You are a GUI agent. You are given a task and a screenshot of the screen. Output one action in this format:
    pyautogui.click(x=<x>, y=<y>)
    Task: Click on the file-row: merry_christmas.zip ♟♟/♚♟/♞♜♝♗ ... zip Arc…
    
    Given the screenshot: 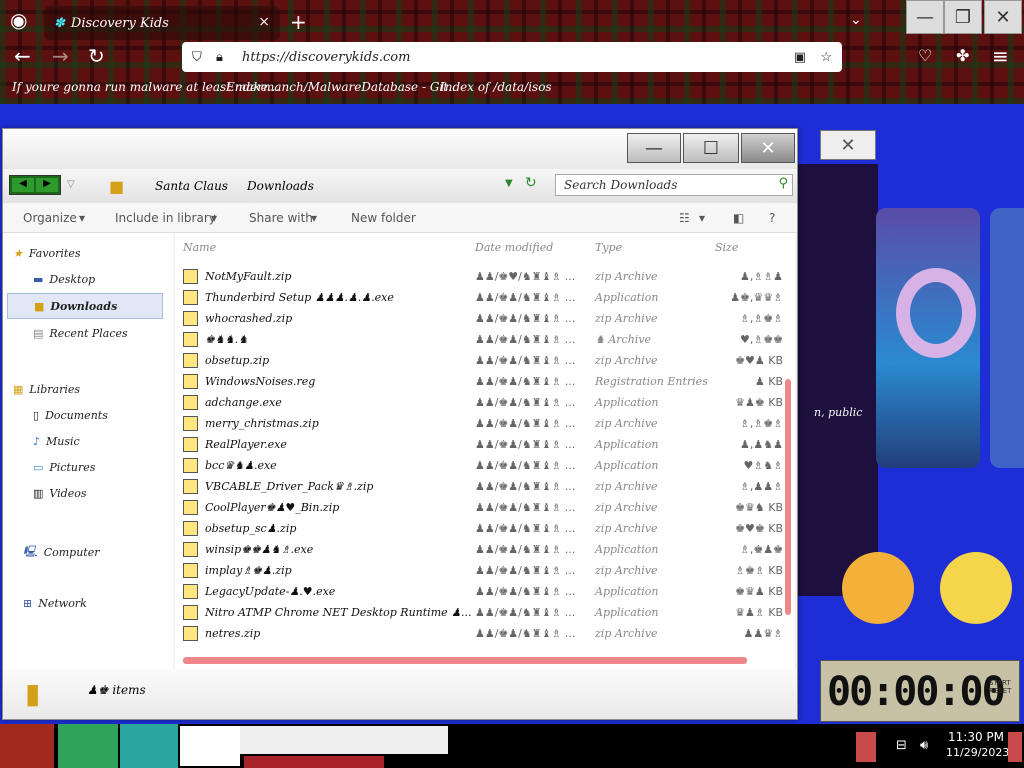 What is the action you would take?
    pyautogui.click(x=483, y=424)
    